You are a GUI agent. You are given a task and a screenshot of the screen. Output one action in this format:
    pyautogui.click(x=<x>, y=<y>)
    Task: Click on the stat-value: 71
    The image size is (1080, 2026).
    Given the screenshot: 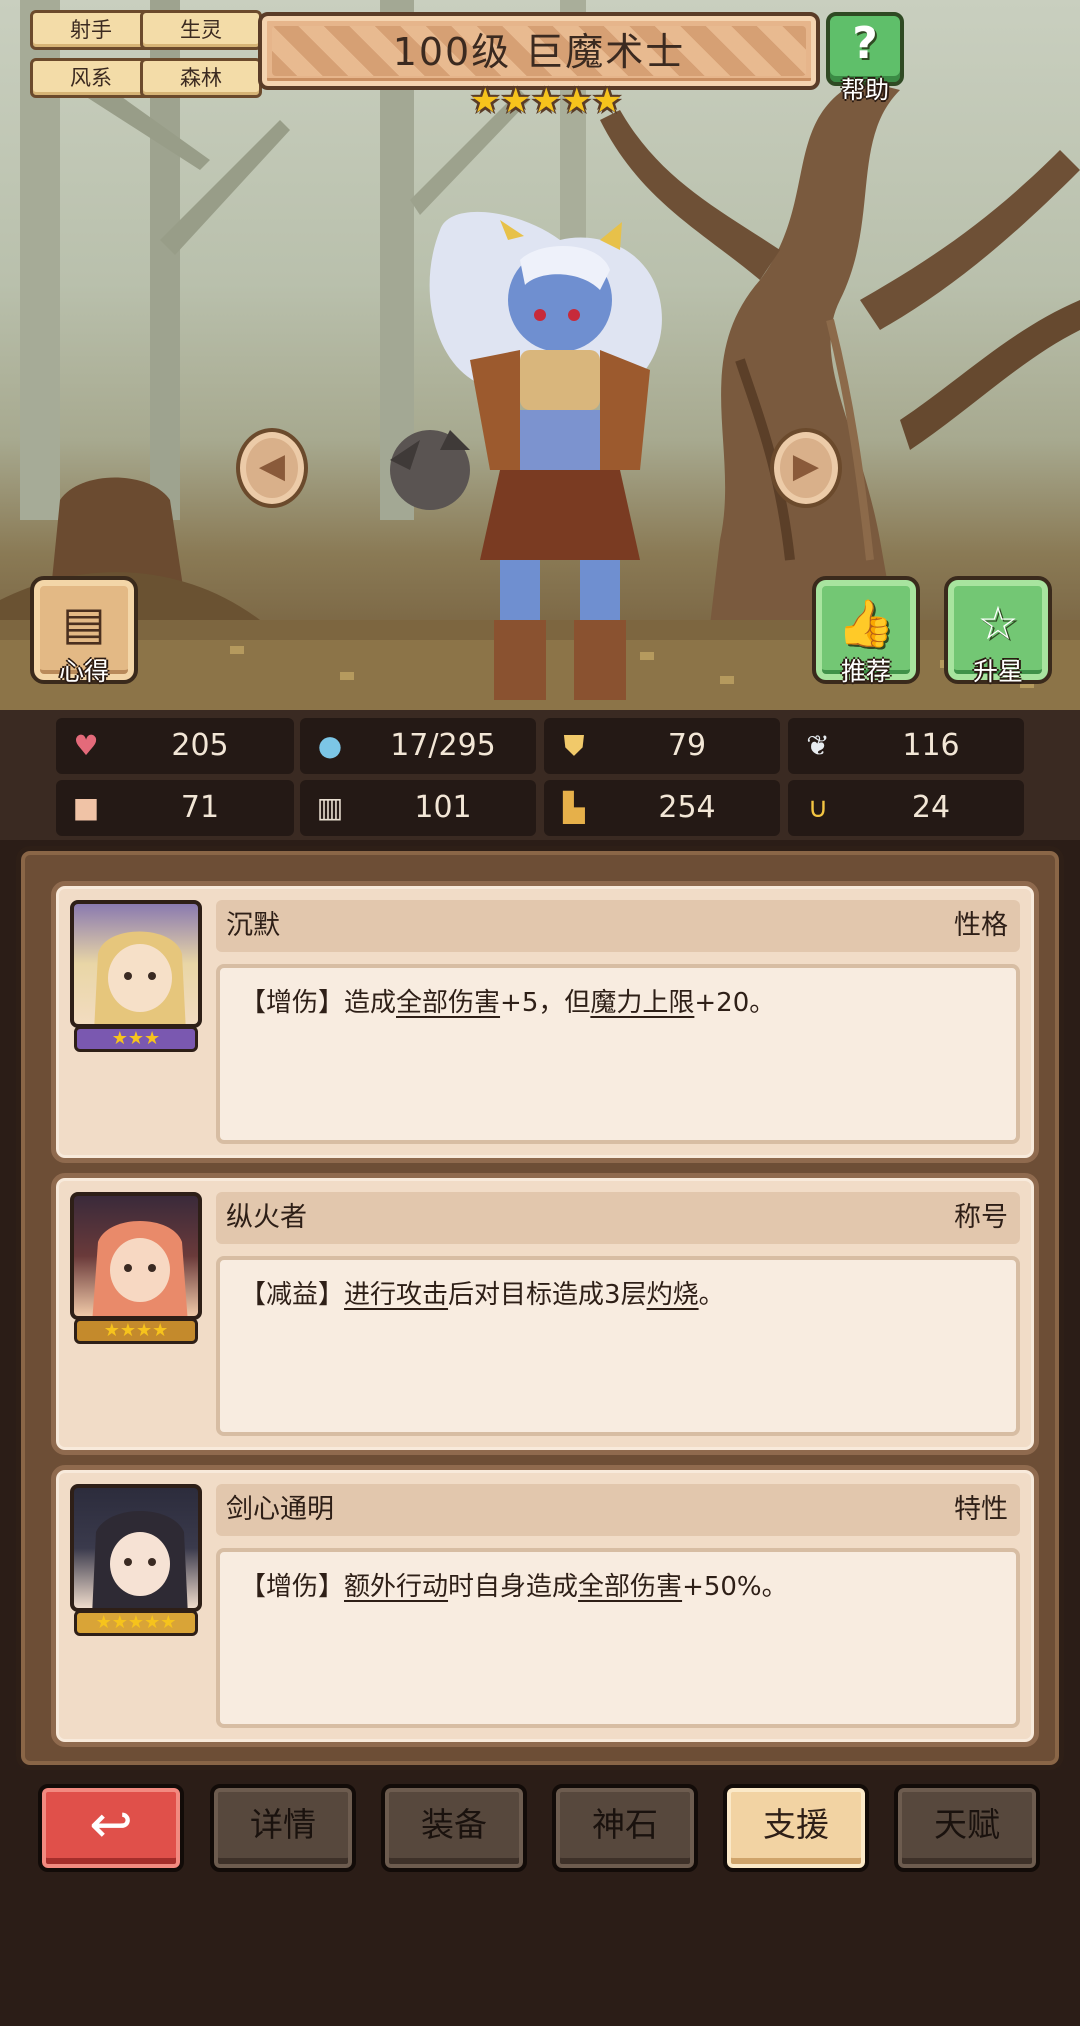 What is the action you would take?
    pyautogui.click(x=200, y=807)
    